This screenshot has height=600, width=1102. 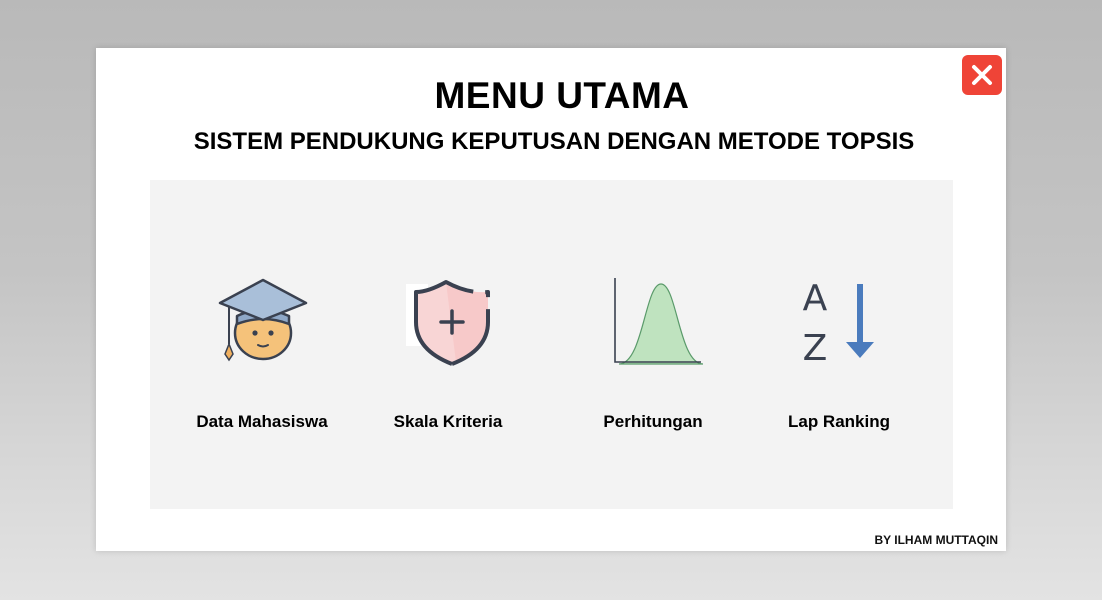 I want to click on menu-item-lap-ranking: A Z Lap Ranking, so click(x=839, y=361).